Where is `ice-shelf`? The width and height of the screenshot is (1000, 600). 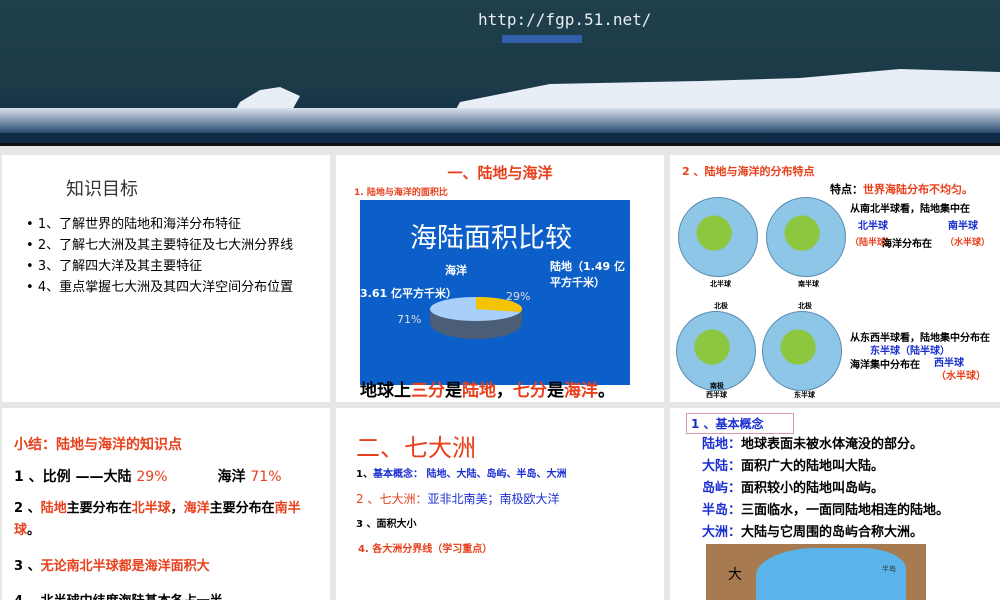
ice-shelf is located at coordinates (500, 120).